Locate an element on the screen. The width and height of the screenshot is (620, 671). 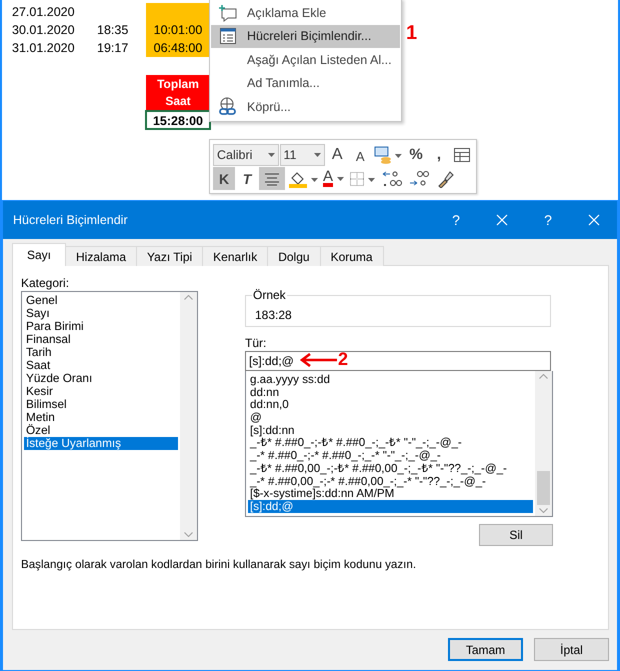
list-item: Sayı is located at coordinates (101, 313).